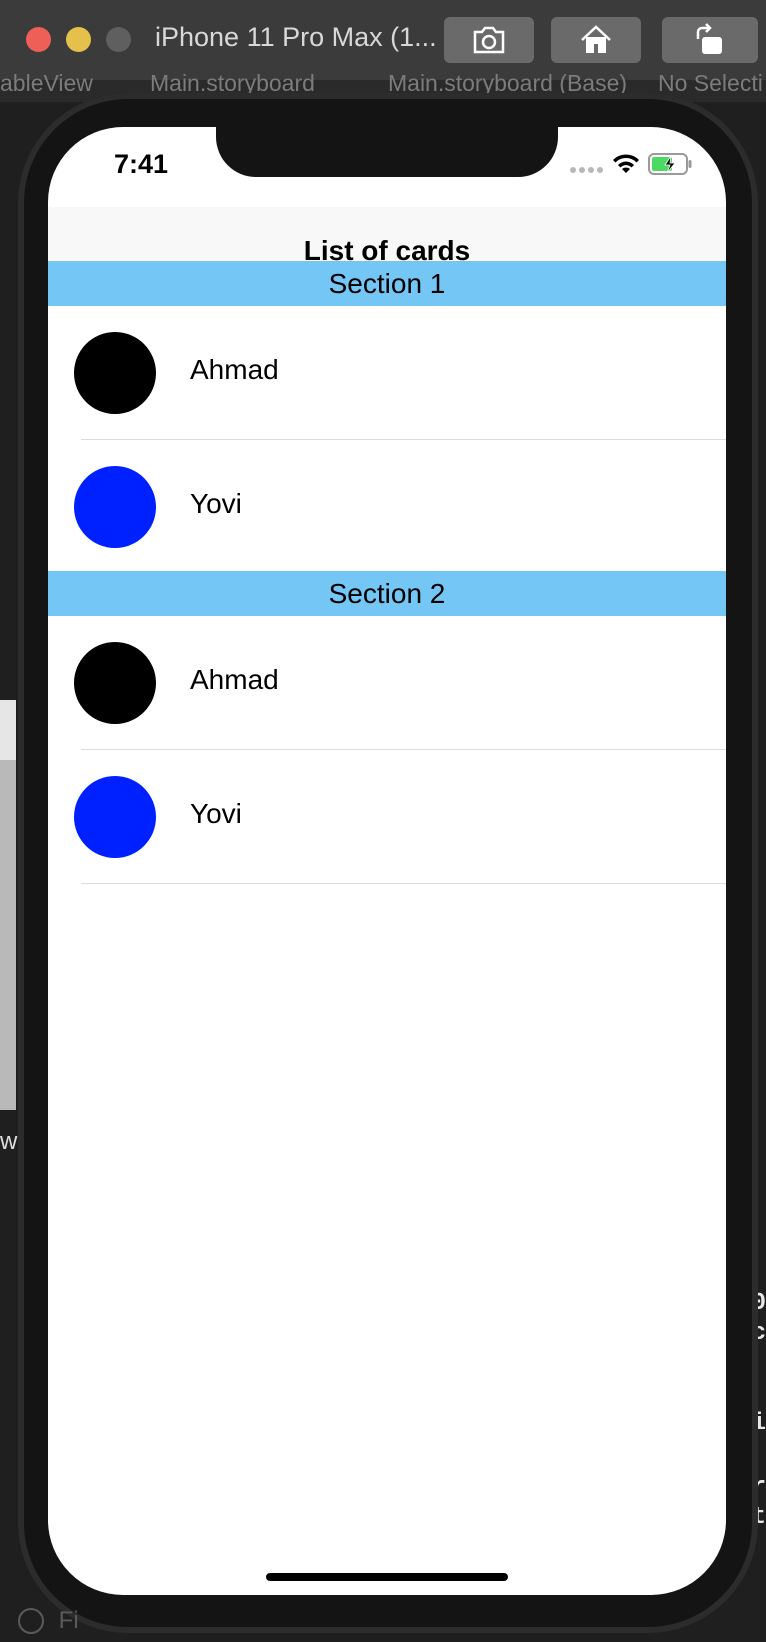 The height and width of the screenshot is (1642, 766). What do you see at coordinates (710, 83) in the screenshot?
I see `breadcrumb-item: No Selecti` at bounding box center [710, 83].